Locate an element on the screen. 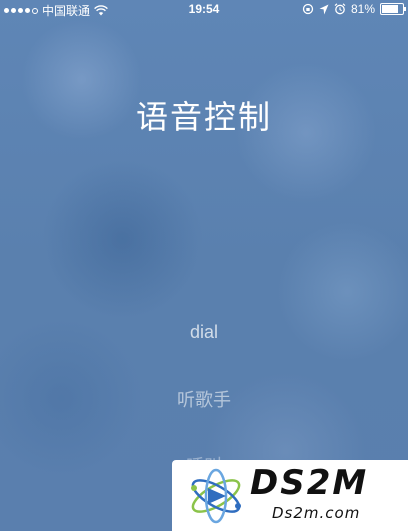  battery-level is located at coordinates (390, 9).